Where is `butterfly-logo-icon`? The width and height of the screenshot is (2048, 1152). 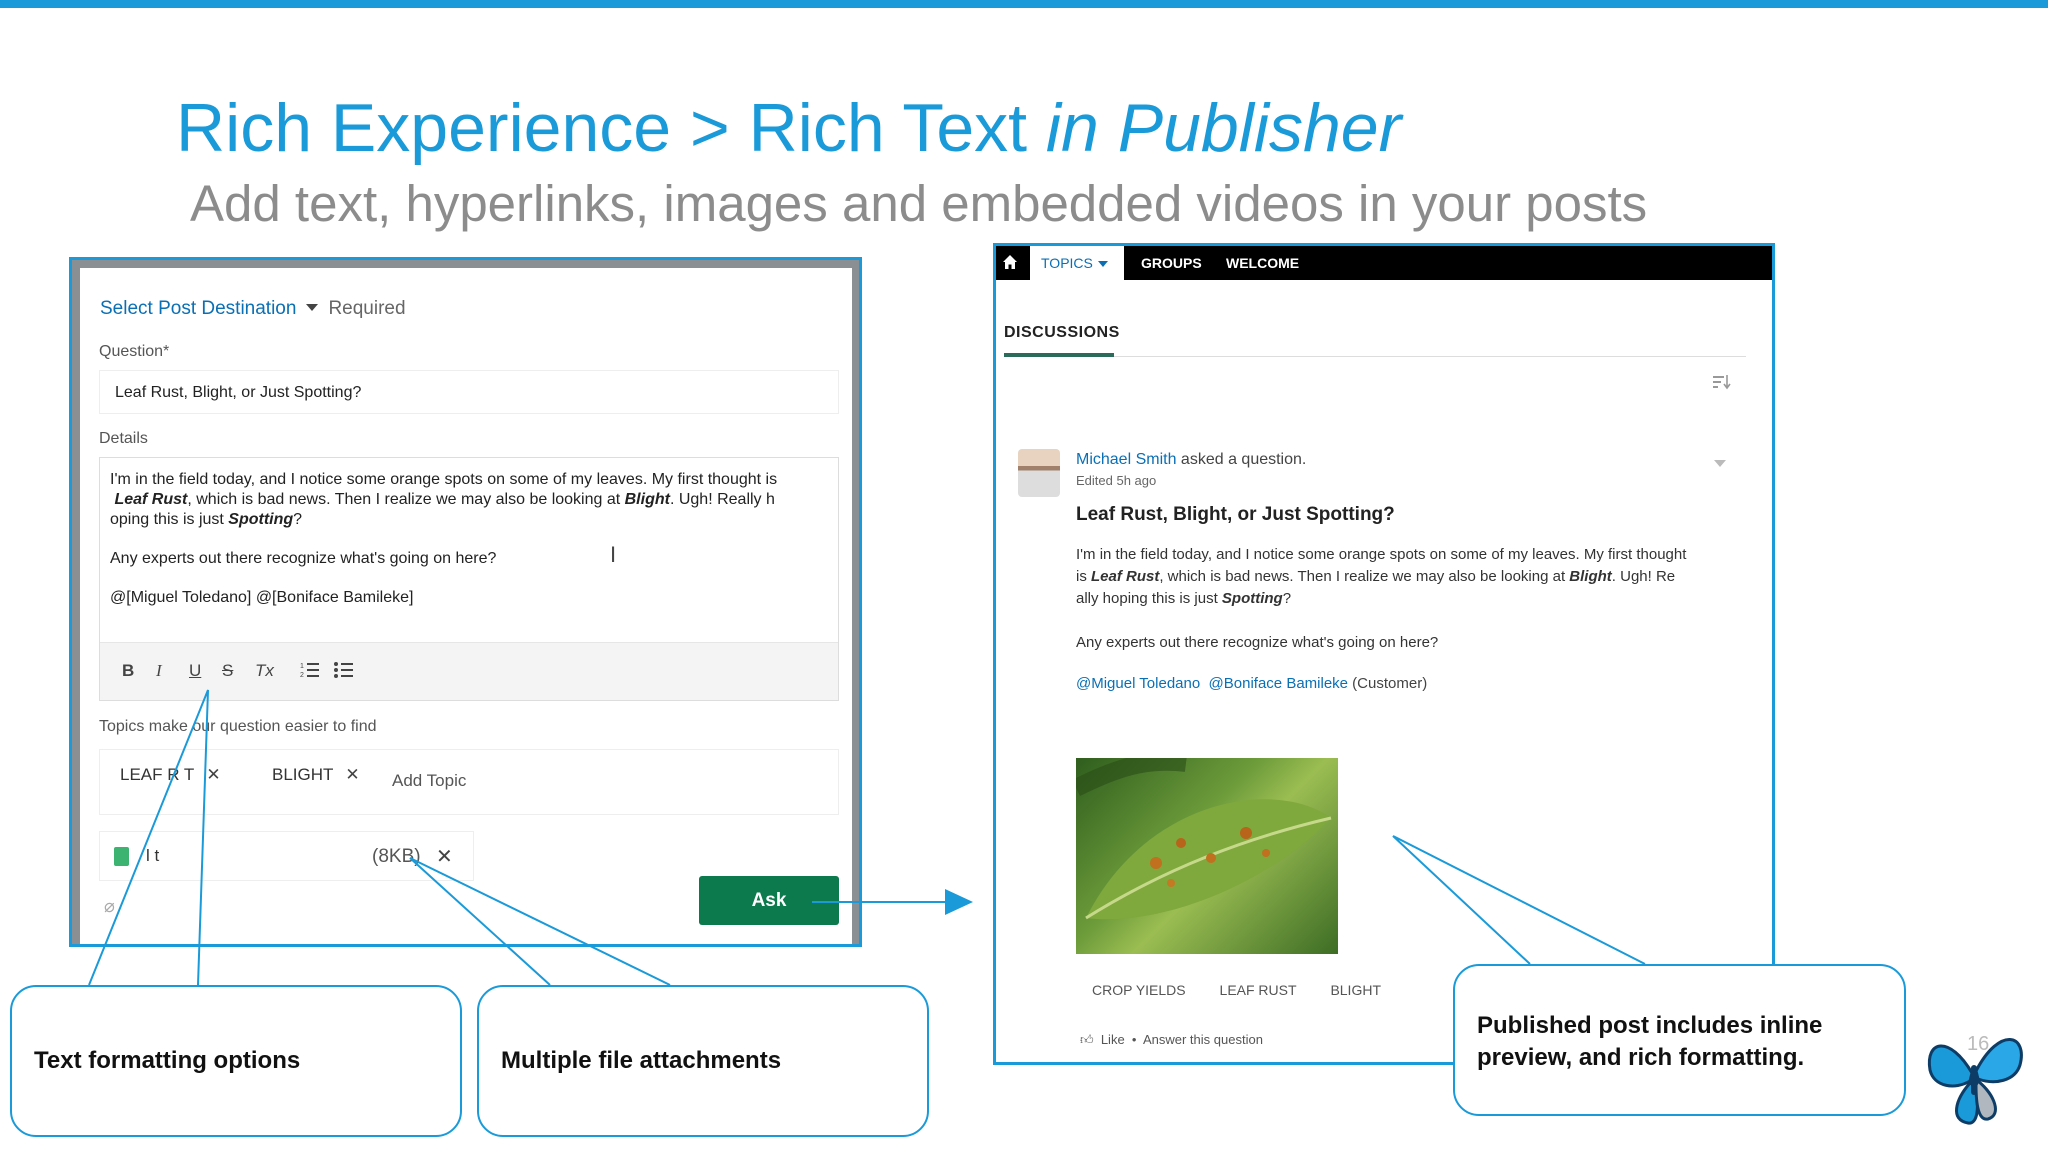
butterfly-logo-icon is located at coordinates (1975, 1081).